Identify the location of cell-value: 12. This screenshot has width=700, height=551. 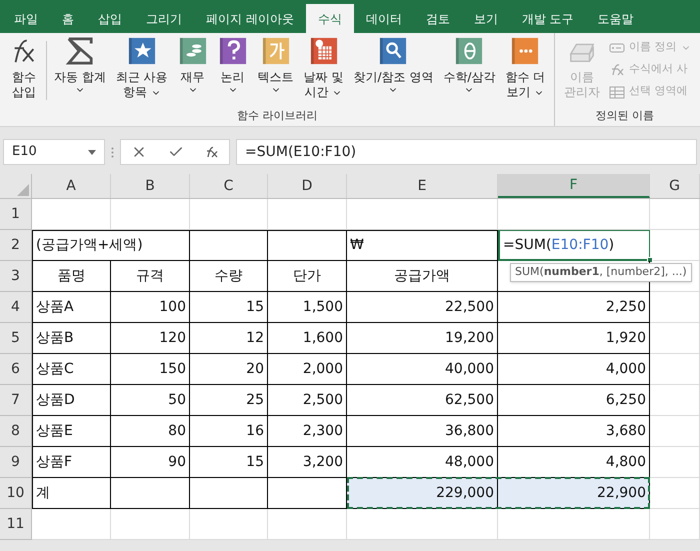
(255, 338).